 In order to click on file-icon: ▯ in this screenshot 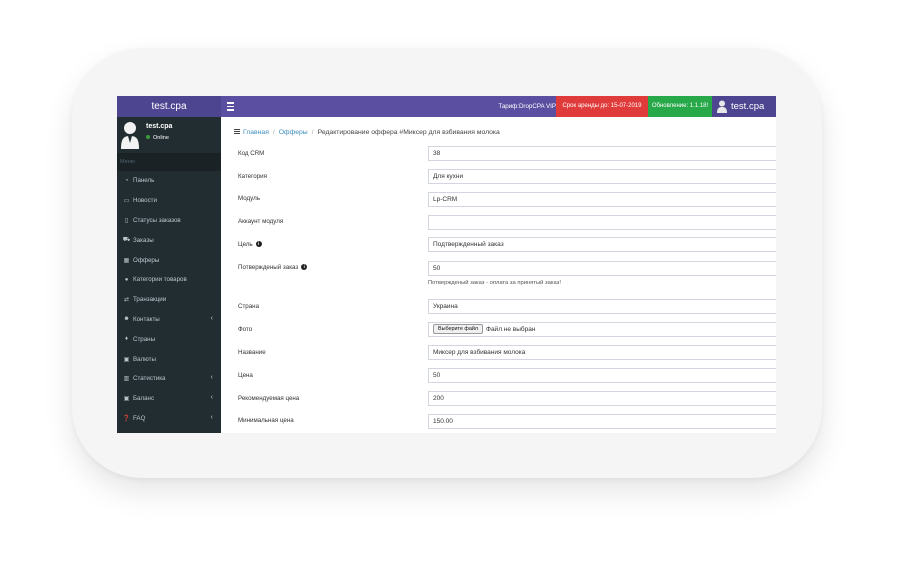, I will do `click(126, 220)`.